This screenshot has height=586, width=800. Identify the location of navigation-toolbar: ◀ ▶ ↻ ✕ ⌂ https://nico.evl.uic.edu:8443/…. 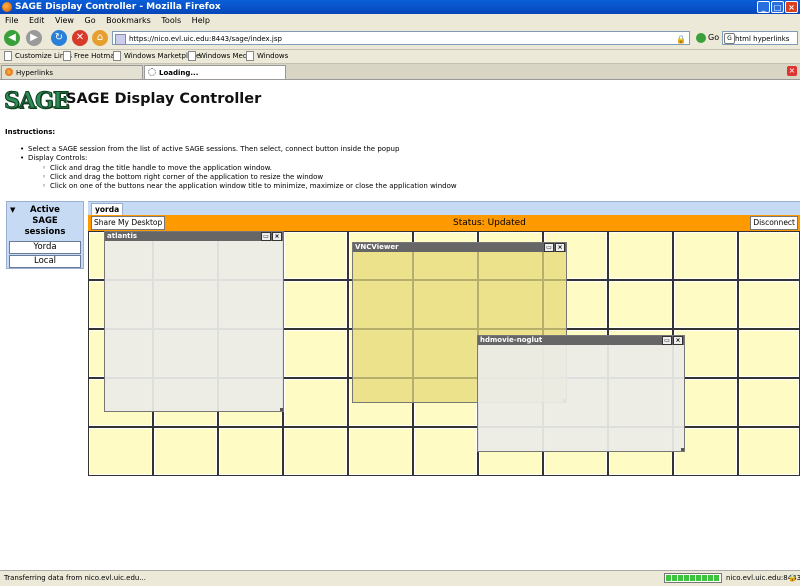
(400, 38).